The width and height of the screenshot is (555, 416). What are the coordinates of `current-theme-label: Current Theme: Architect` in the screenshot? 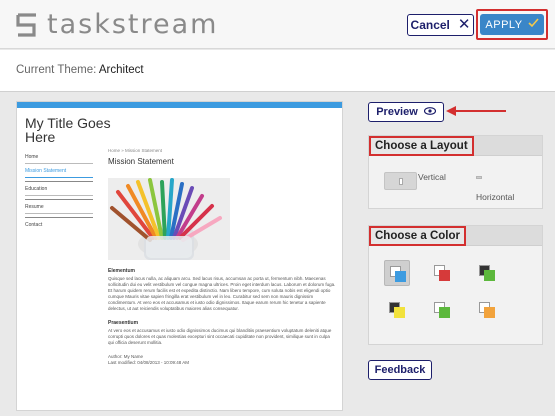 It's located at (80, 70).